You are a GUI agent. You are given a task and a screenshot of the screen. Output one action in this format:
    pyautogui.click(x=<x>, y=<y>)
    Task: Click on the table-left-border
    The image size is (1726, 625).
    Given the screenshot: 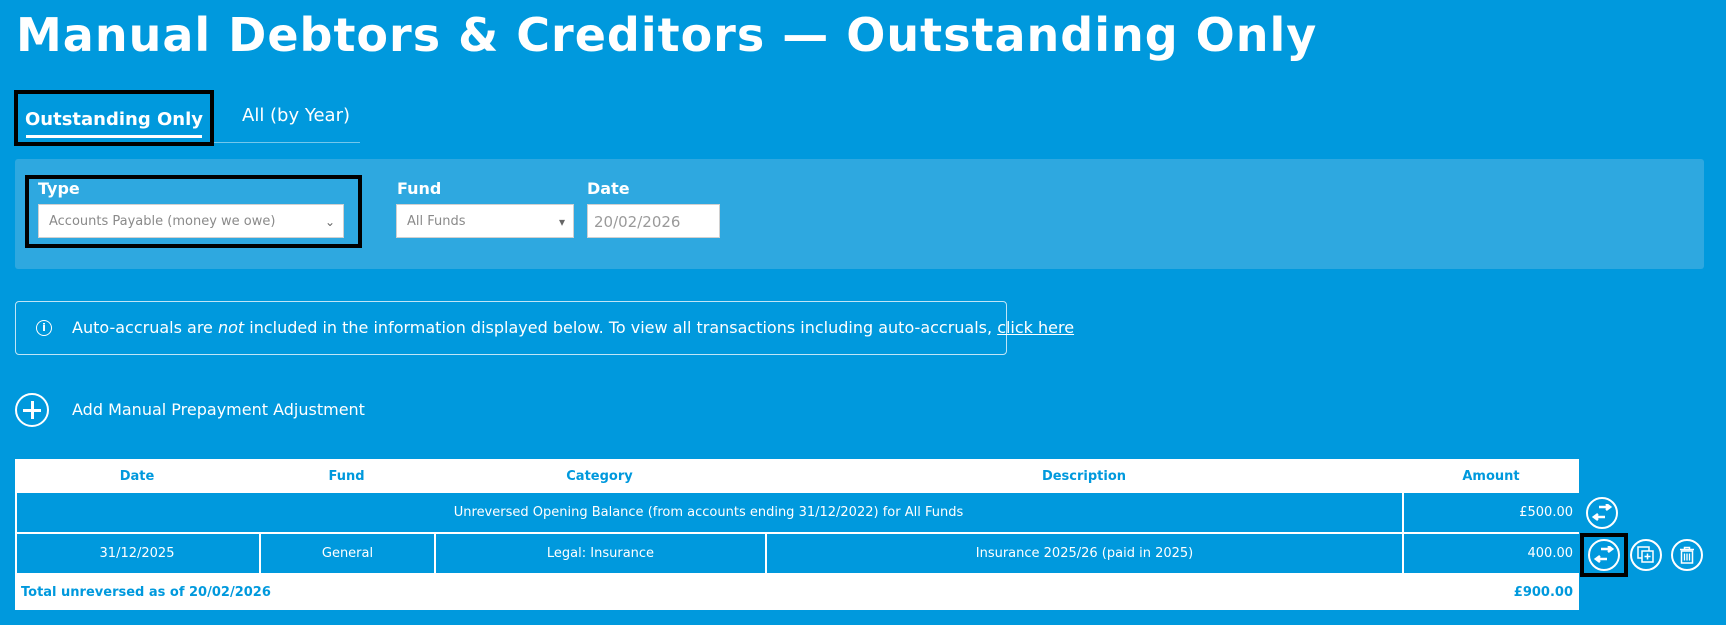 What is the action you would take?
    pyautogui.click(x=16, y=534)
    